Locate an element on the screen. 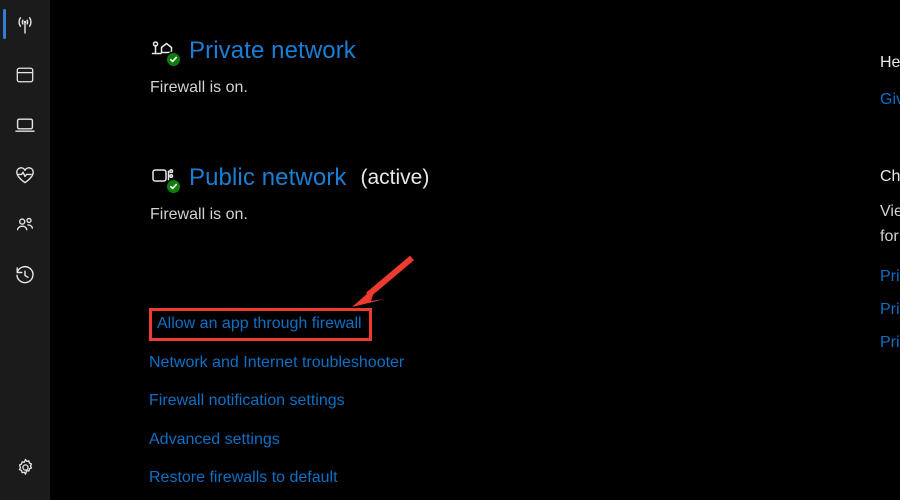 This screenshot has width=900, height=500. link-privacy-statement: Privacy St is located at coordinates (890, 342).